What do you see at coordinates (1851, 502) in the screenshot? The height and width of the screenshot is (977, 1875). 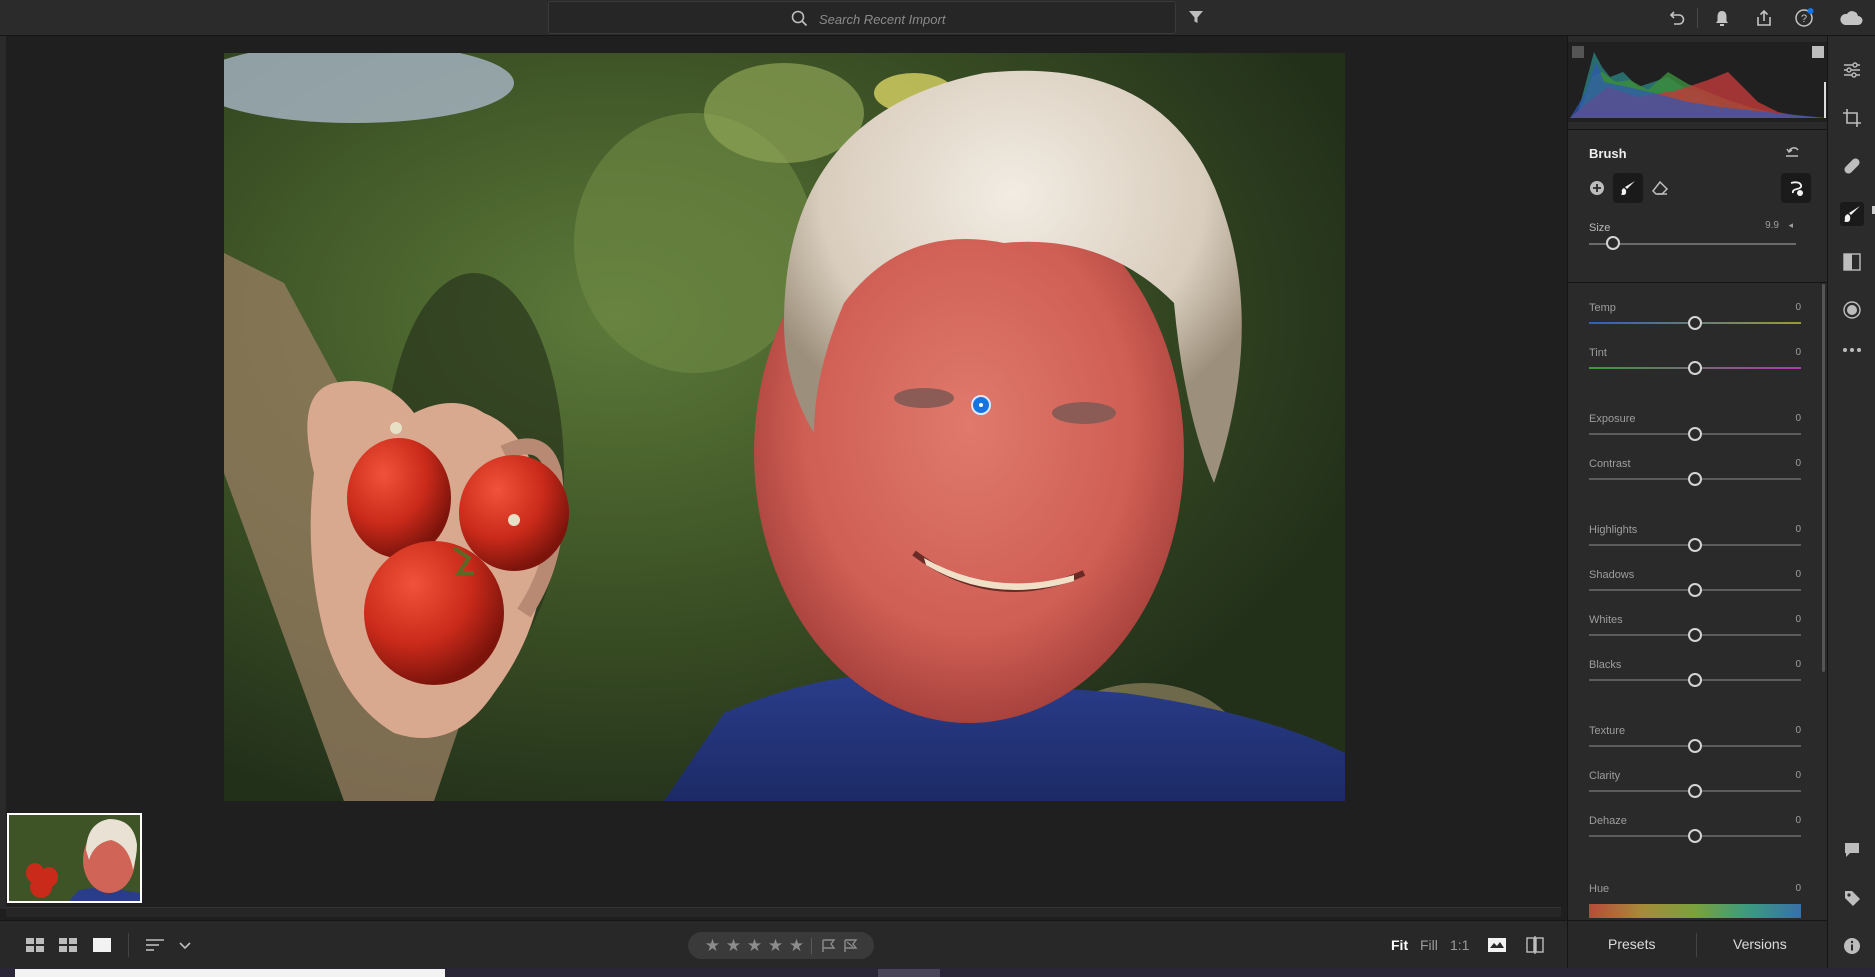 I see `tool-strip` at bounding box center [1851, 502].